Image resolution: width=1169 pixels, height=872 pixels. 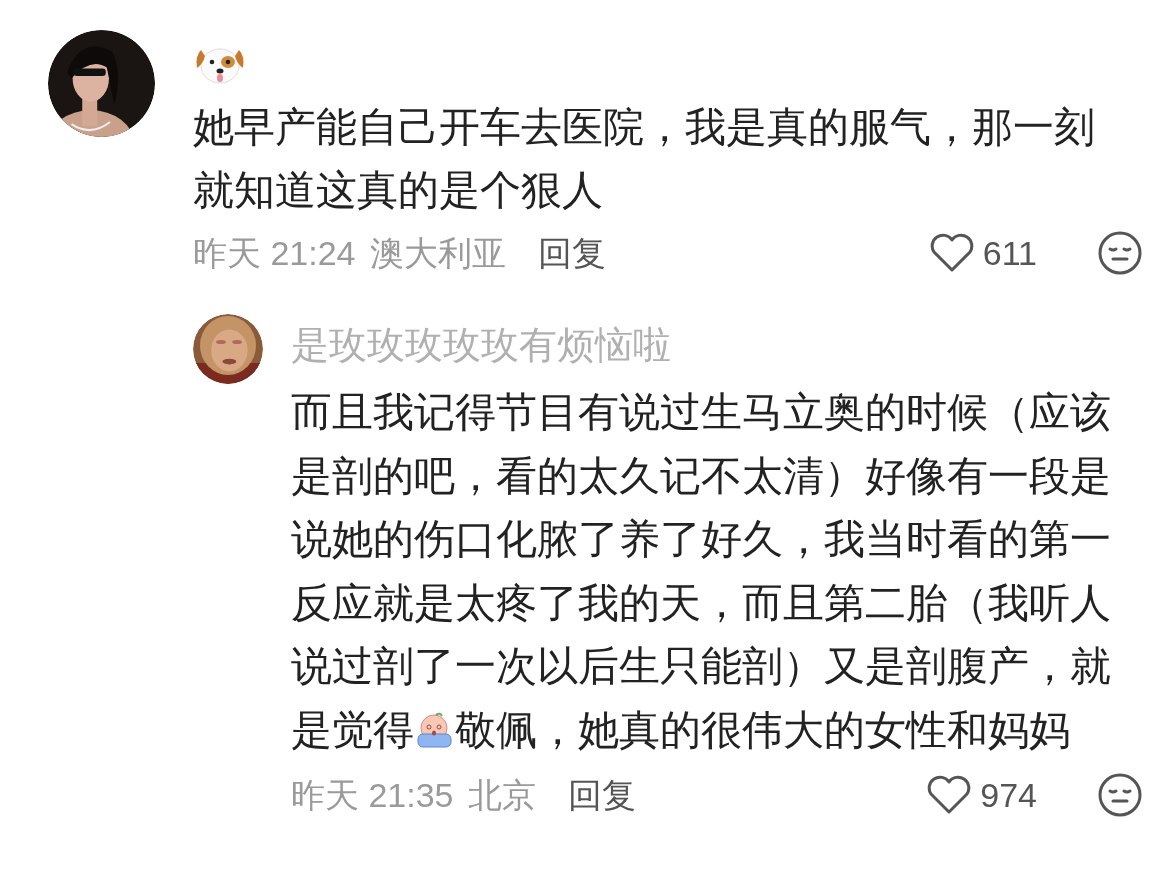 What do you see at coordinates (437, 253) in the screenshot?
I see `location: 澳大利亚` at bounding box center [437, 253].